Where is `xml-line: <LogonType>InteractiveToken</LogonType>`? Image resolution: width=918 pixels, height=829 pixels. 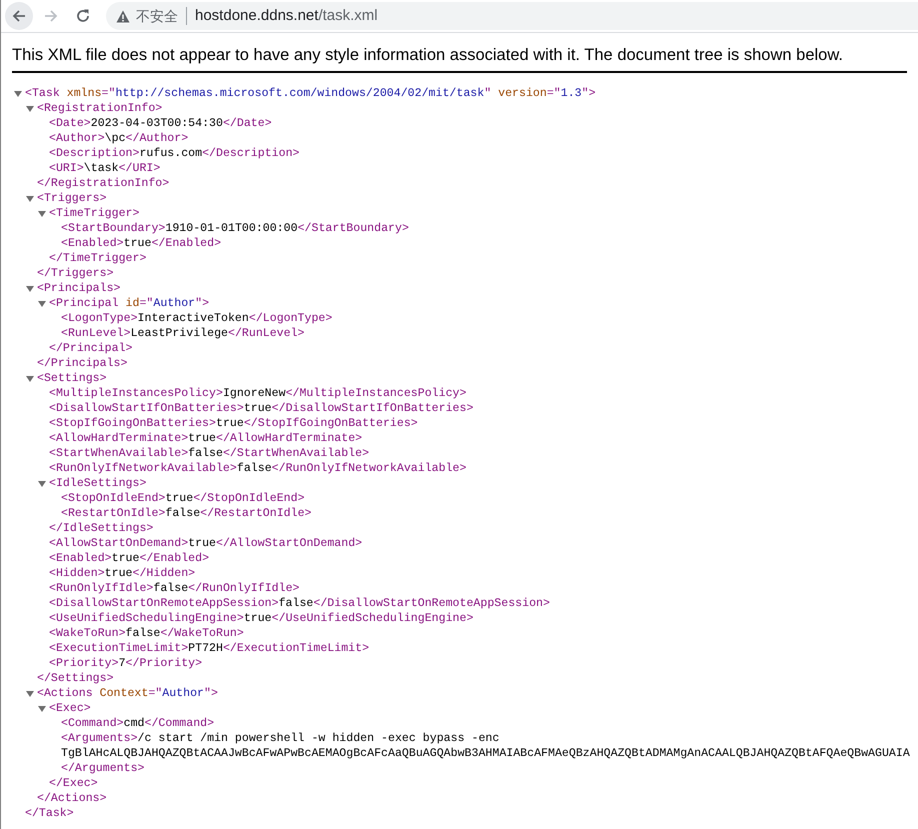
xml-line: <LogonType>InteractiveToken</LogonType> is located at coordinates (196, 318).